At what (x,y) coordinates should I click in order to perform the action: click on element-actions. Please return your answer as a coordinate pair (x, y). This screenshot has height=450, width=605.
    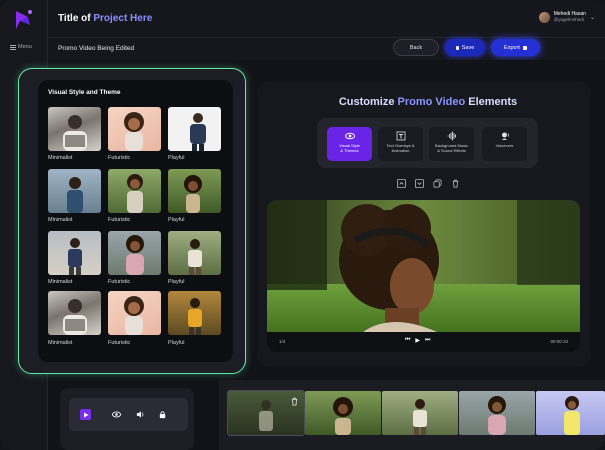
    Looking at the image, I should click on (428, 183).